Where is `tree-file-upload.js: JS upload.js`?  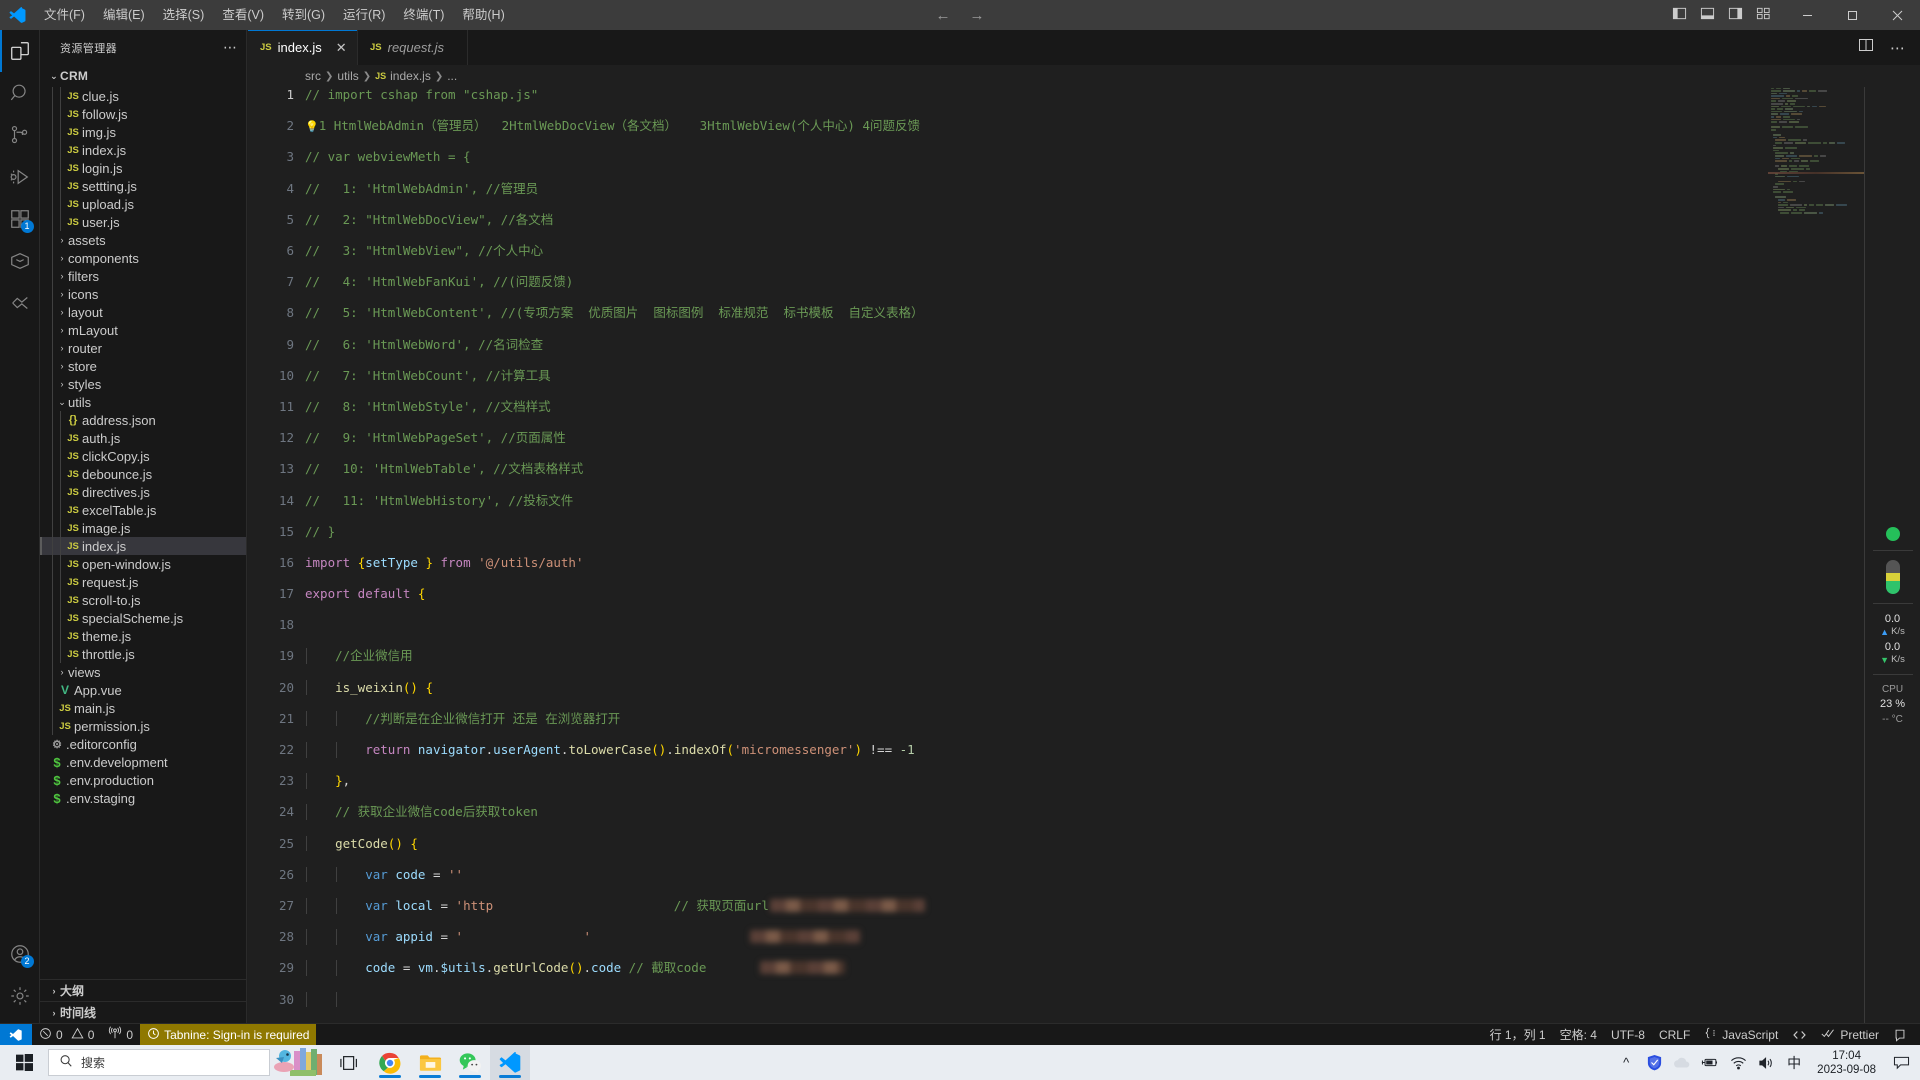 tree-file-upload.js: JS upload.js is located at coordinates (143, 204).